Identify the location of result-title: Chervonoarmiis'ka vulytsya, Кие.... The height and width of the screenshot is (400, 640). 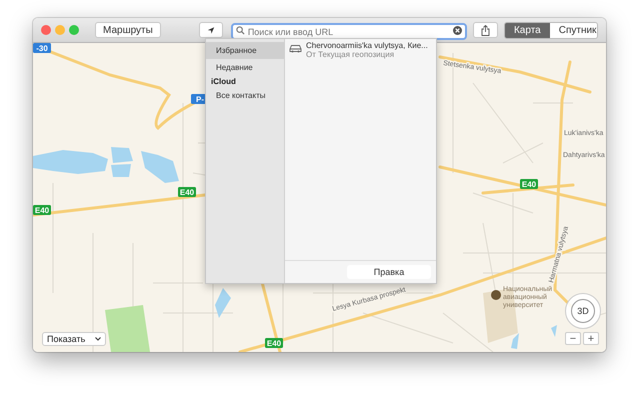
(367, 45).